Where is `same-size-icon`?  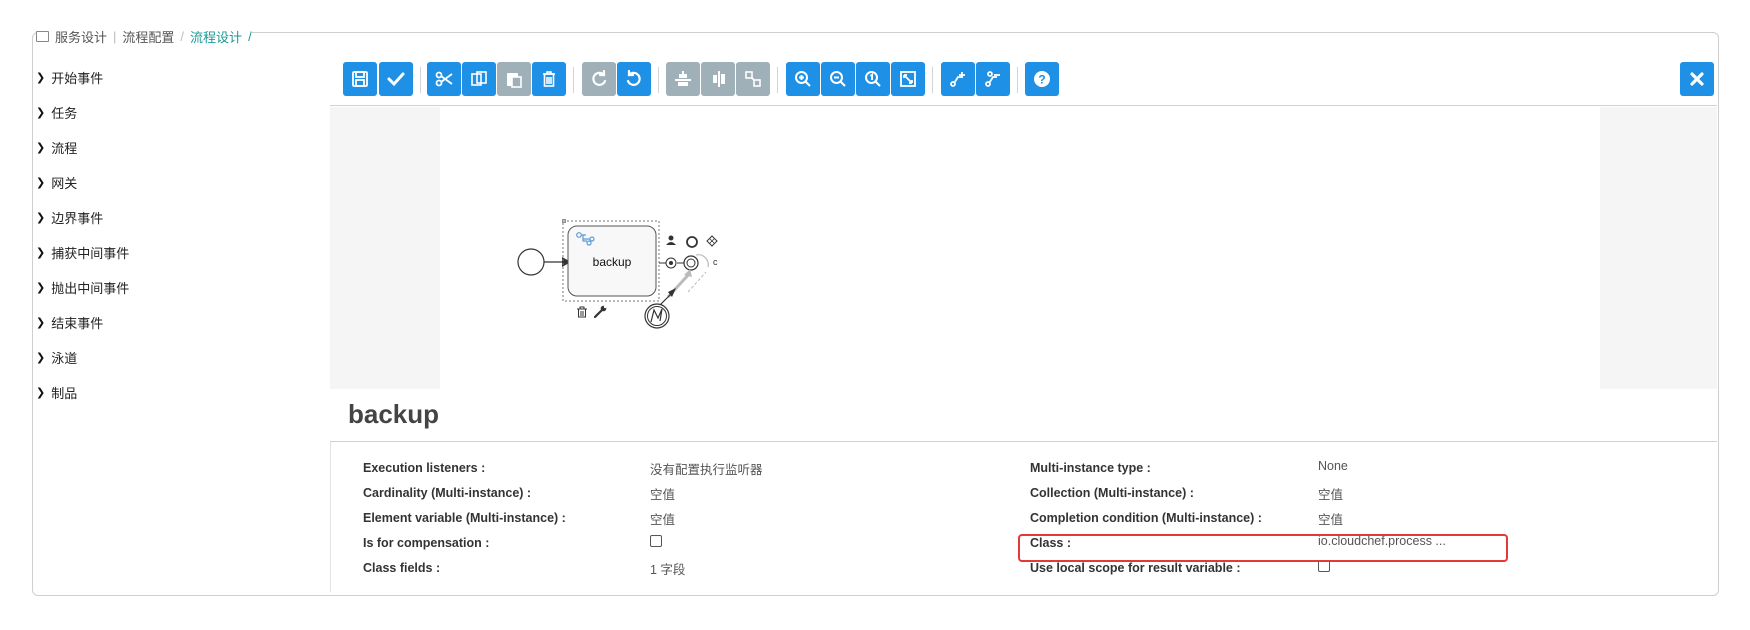
same-size-icon is located at coordinates (753, 79).